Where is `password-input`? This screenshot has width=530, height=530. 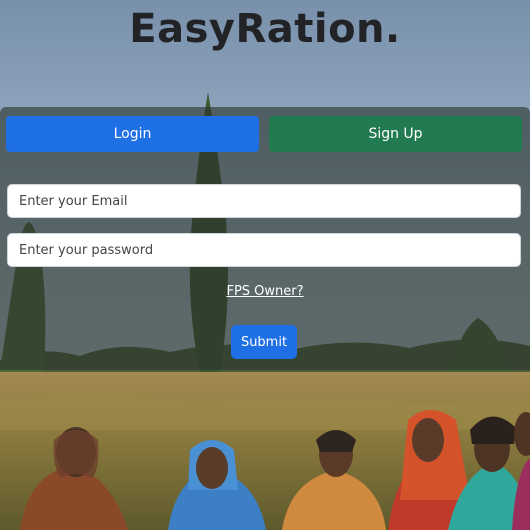
password-input is located at coordinates (264, 250).